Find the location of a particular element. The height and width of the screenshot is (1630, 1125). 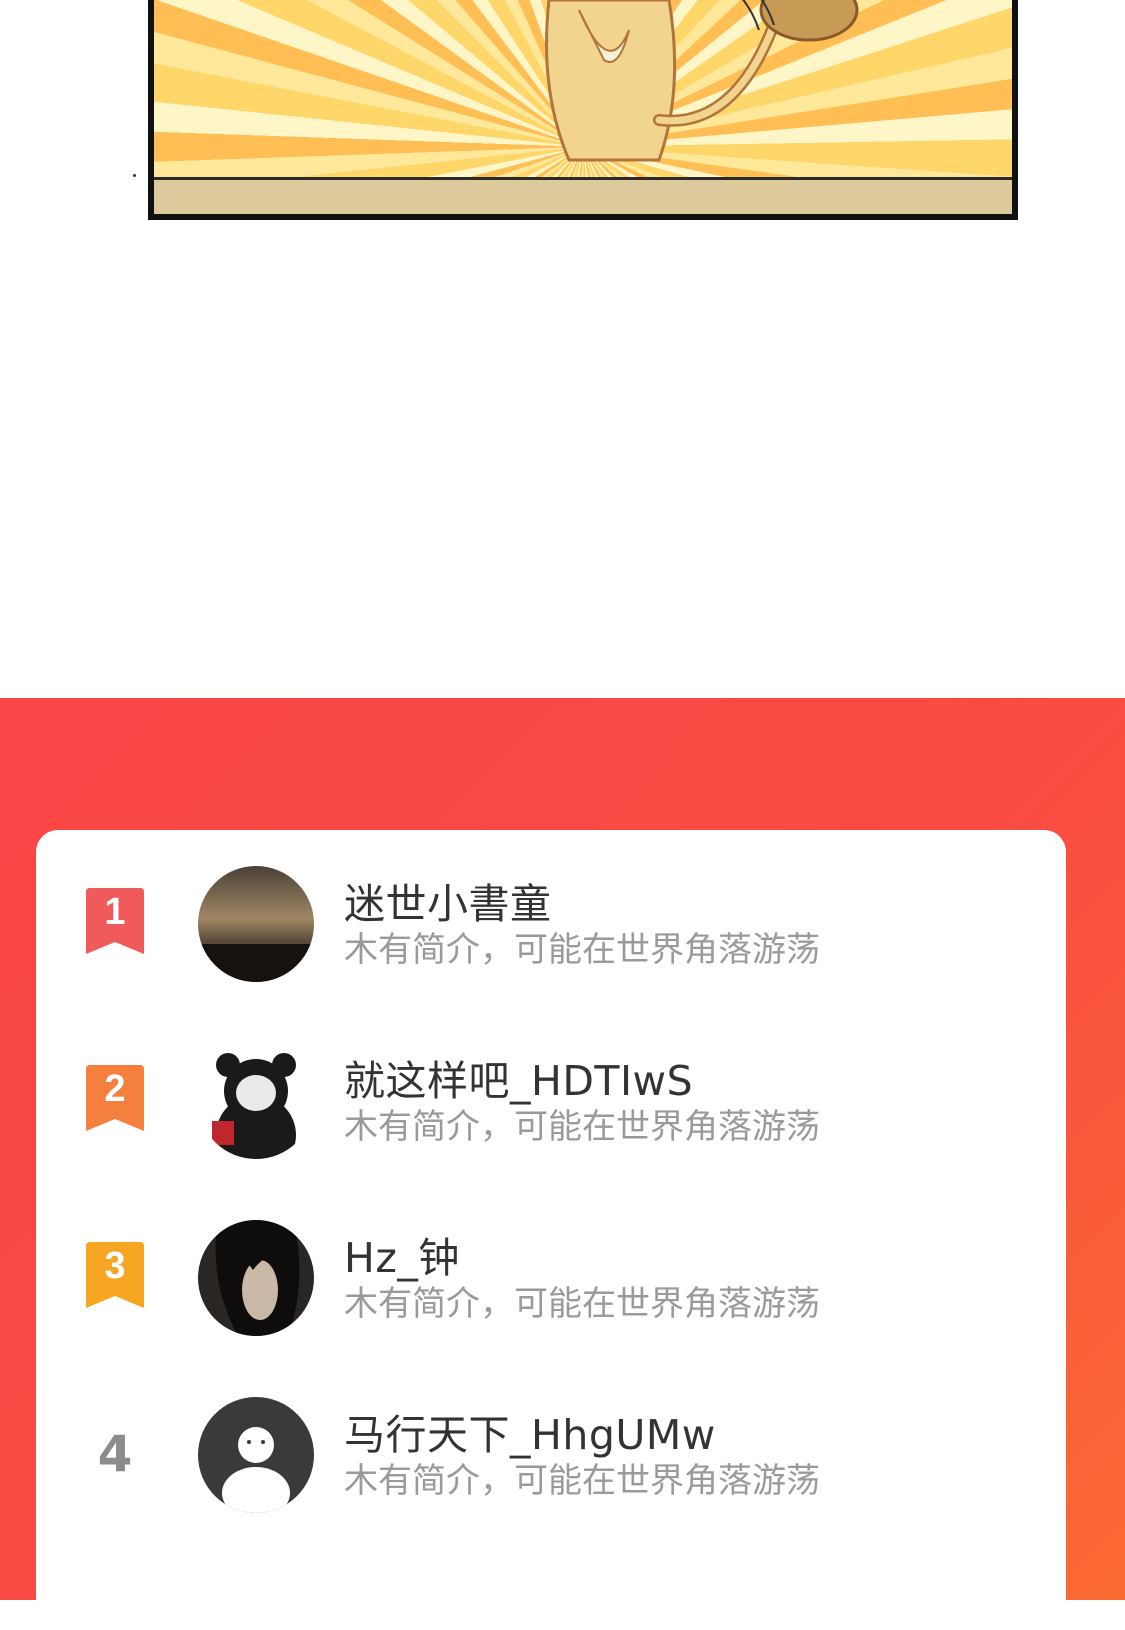

user-name: 迷世小書童 is located at coordinates (448, 900).